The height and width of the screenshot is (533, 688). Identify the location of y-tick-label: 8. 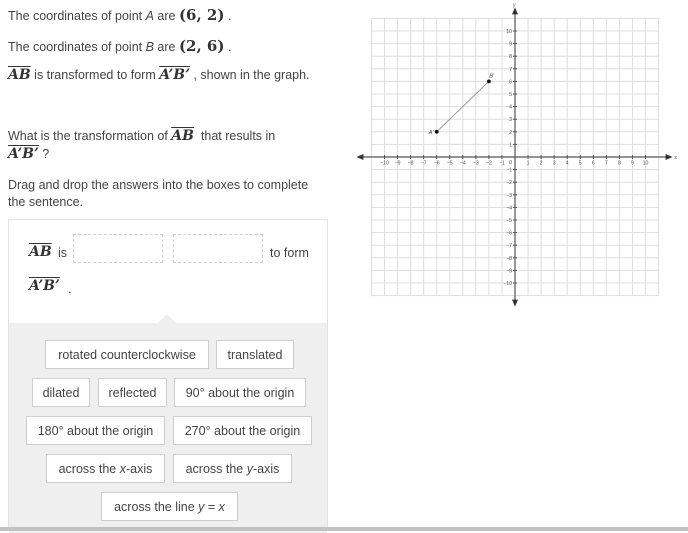
(510, 57).